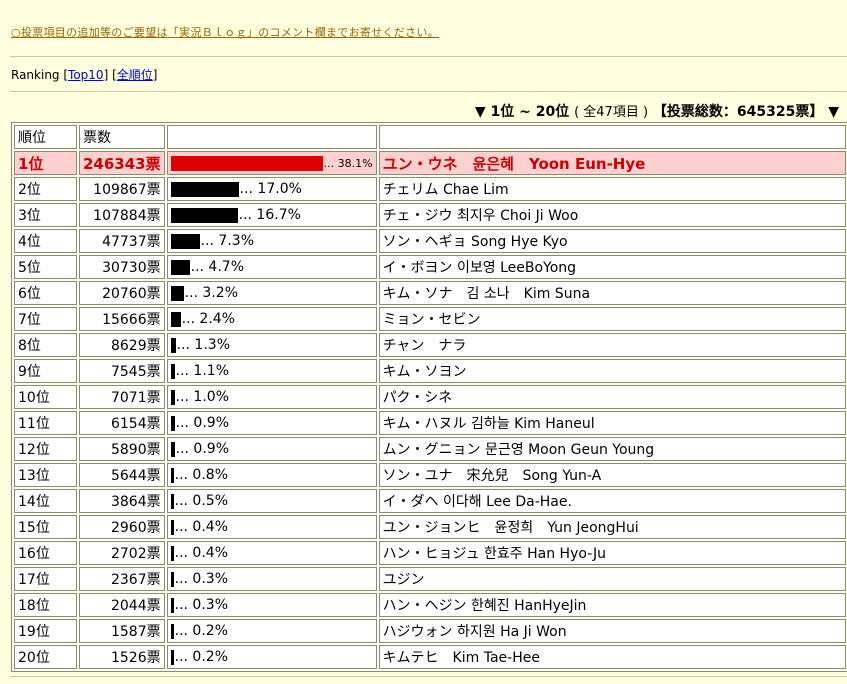 Image resolution: width=847 pixels, height=684 pixels. What do you see at coordinates (430, 189) in the screenshot?
I see `table-row: 2位 109867票 ... 17.0% チェリム Chae Lim` at bounding box center [430, 189].